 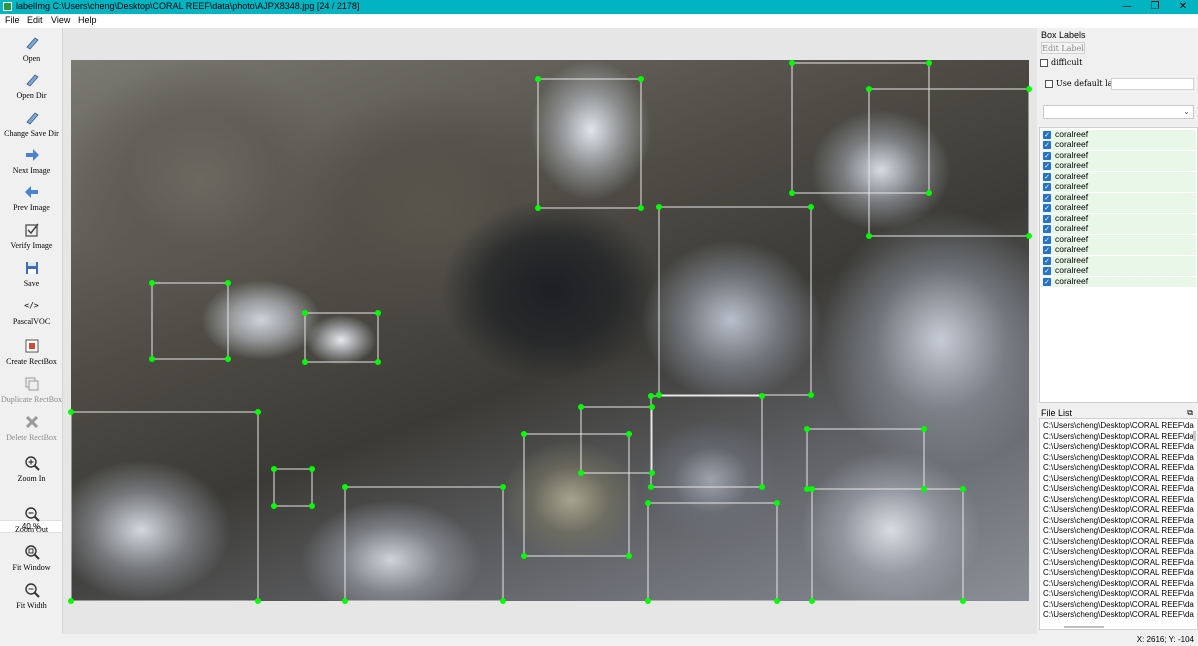 What do you see at coordinates (1084, 627) in the screenshot?
I see `horizontal-scrollbar` at bounding box center [1084, 627].